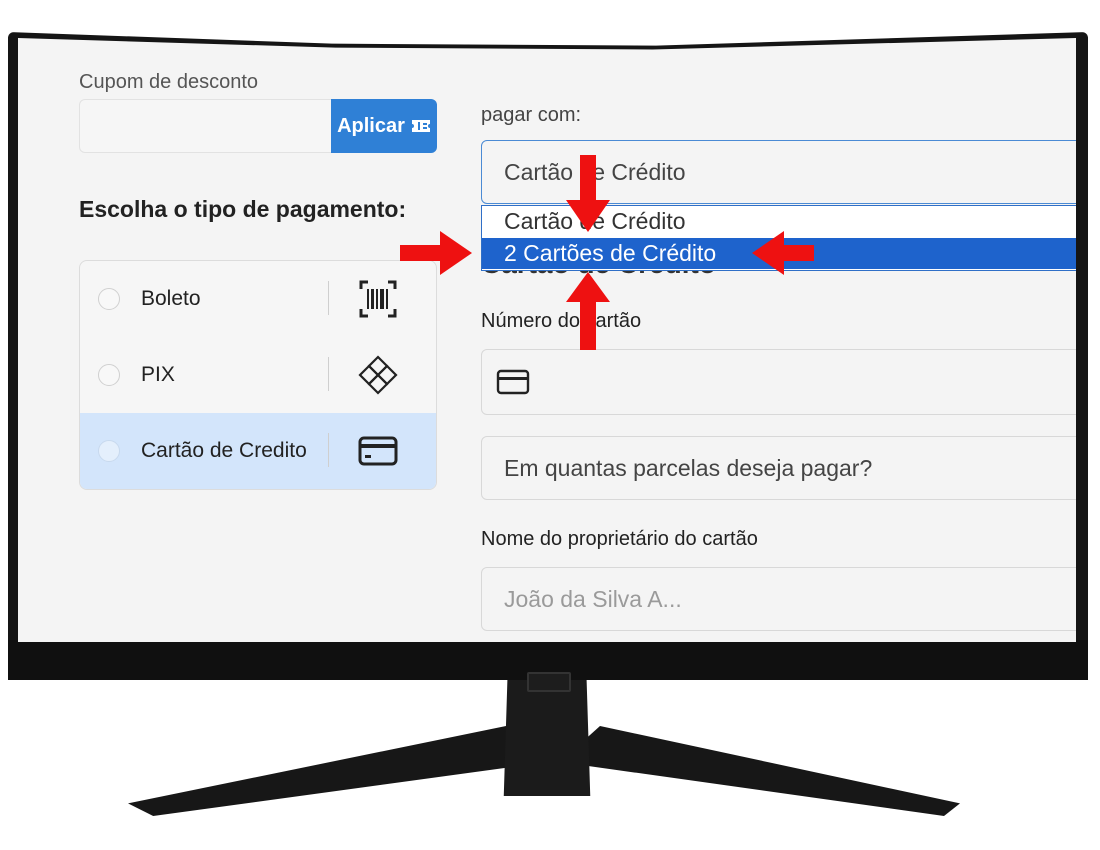 Image resolution: width=1100 pixels, height=850 pixels. I want to click on radio-pix, so click(109, 375).